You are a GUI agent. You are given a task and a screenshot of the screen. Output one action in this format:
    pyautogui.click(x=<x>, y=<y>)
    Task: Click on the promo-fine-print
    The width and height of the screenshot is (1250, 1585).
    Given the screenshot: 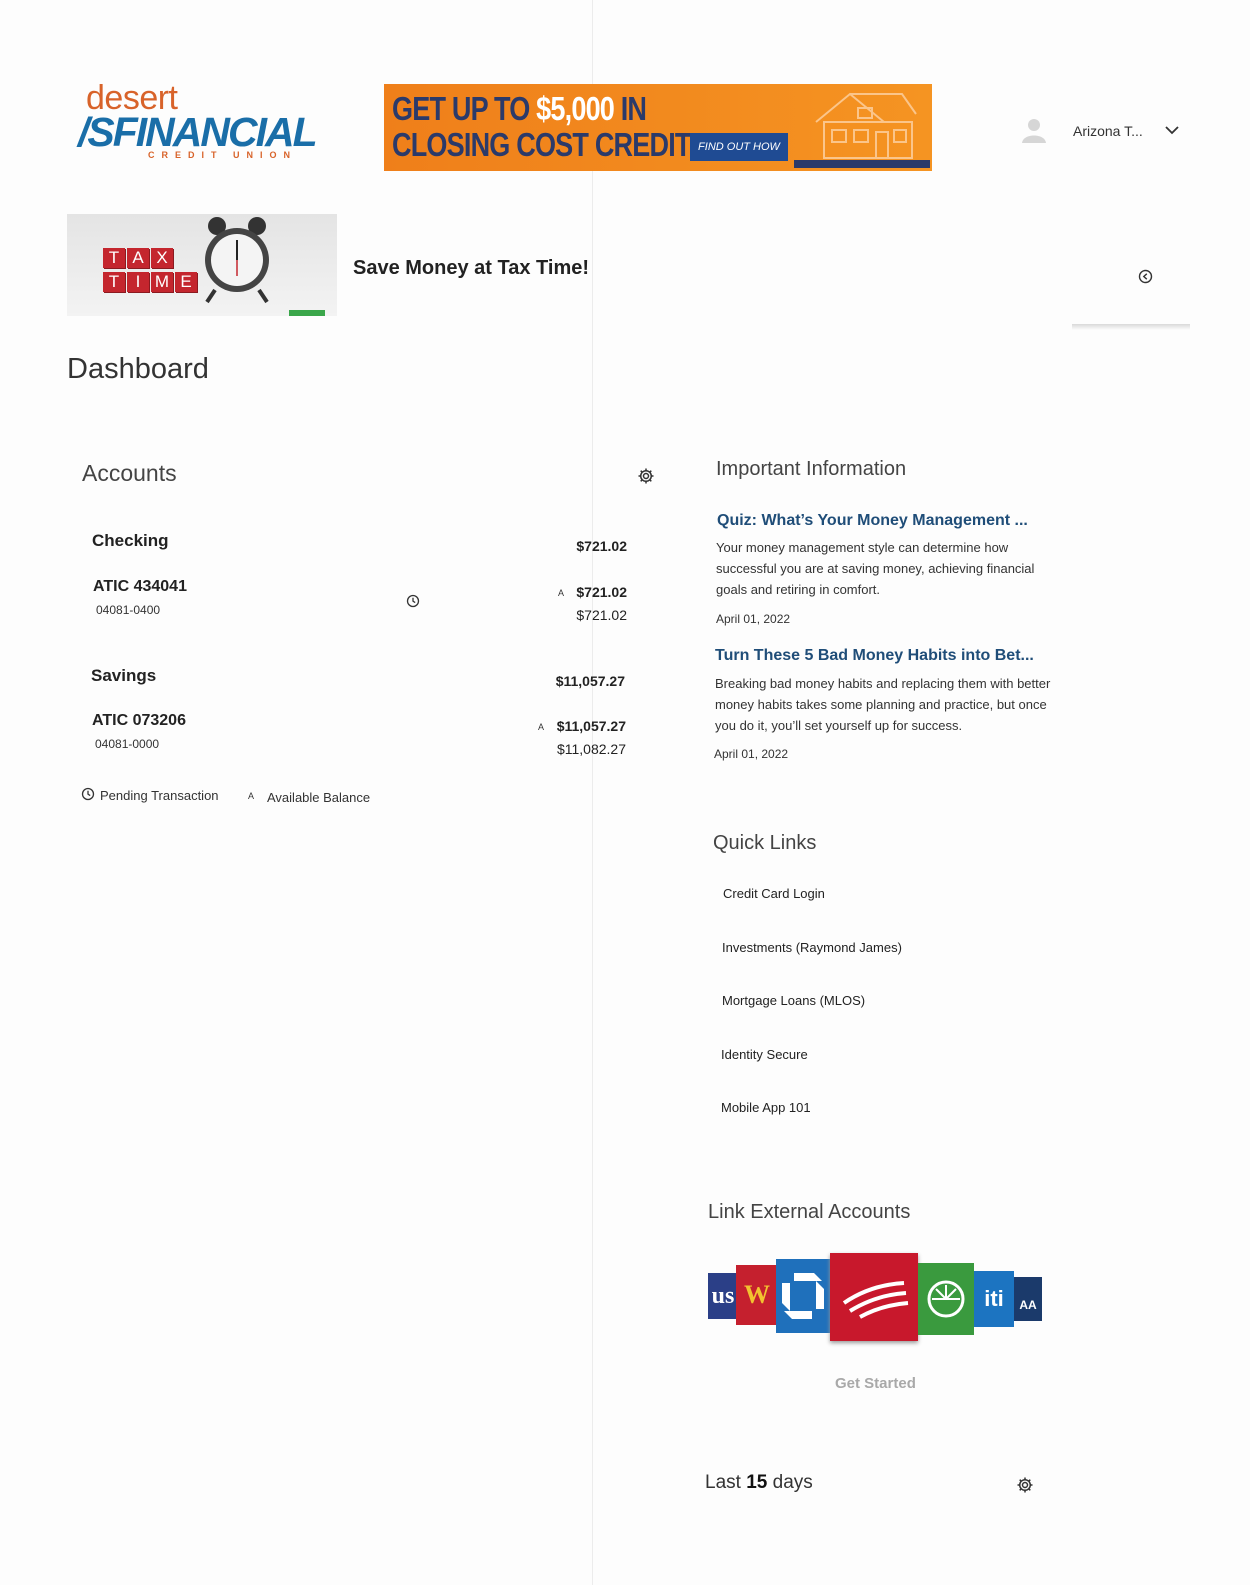 What is the action you would take?
    pyautogui.click(x=862, y=164)
    